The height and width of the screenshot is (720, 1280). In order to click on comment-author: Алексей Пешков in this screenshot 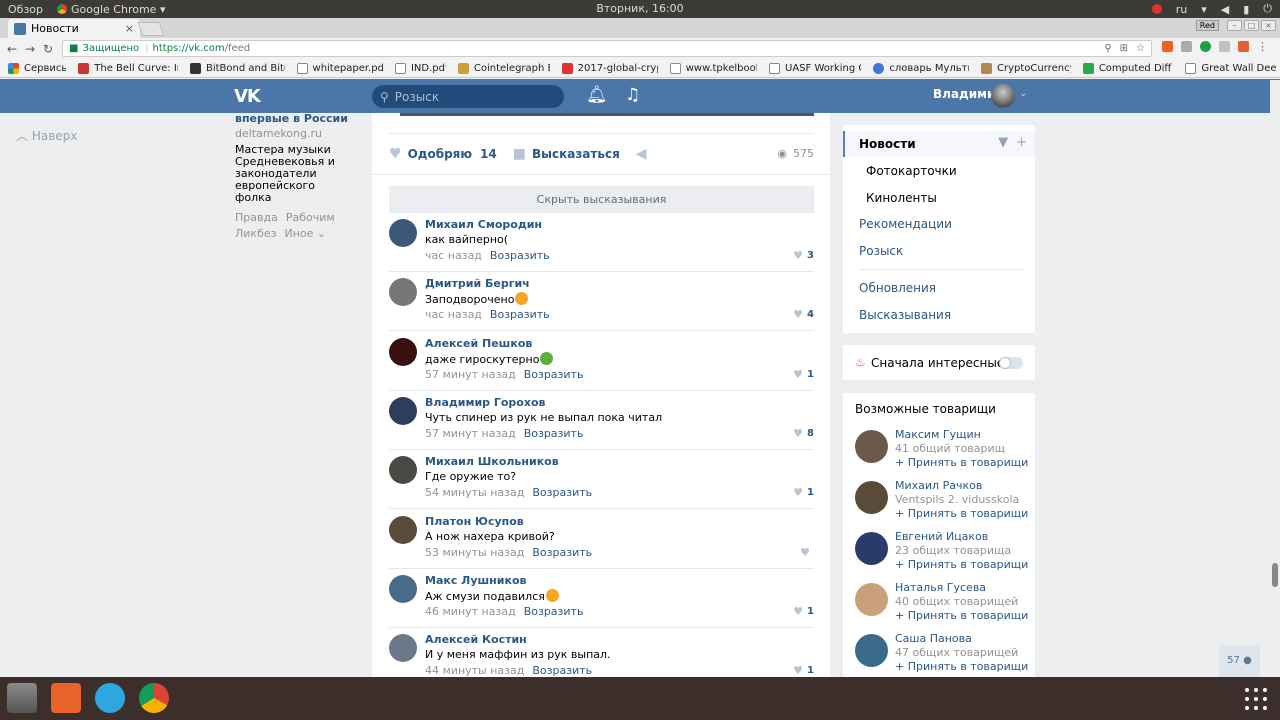, I will do `click(478, 343)`.